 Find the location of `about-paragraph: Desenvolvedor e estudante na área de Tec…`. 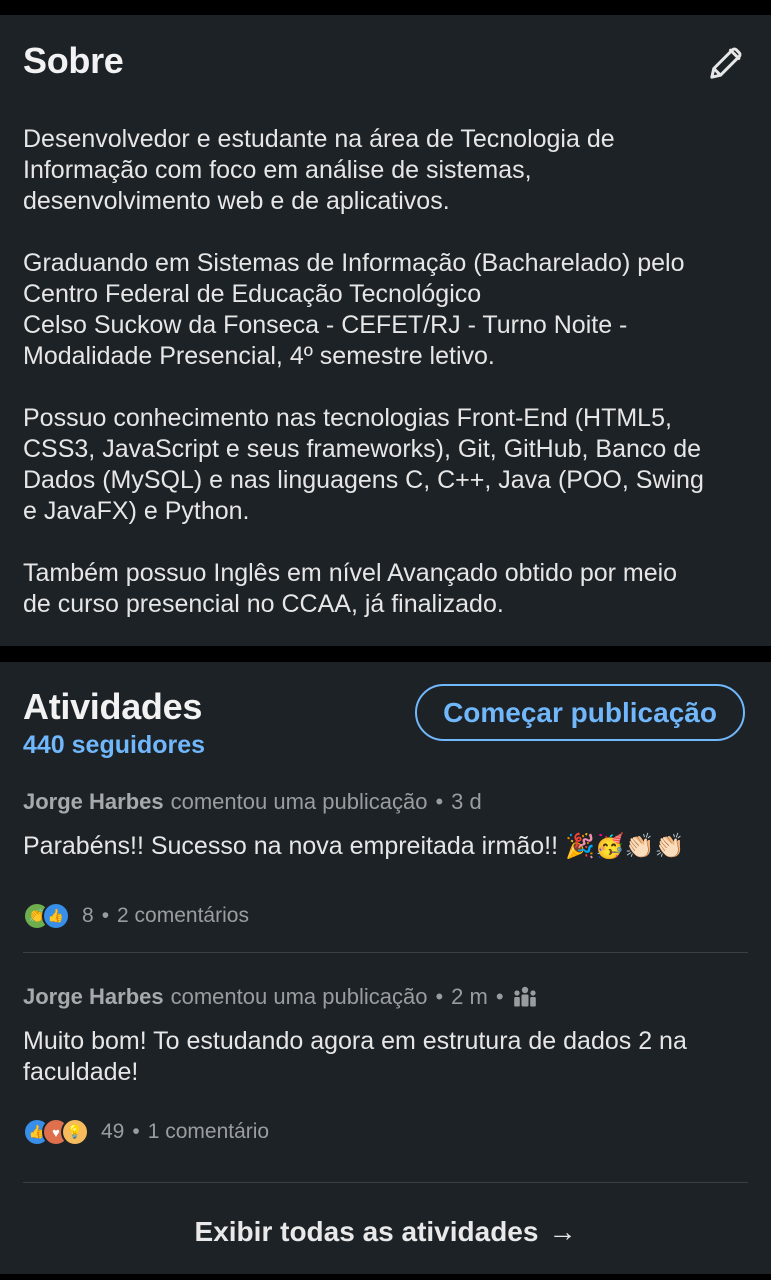

about-paragraph: Desenvolvedor e estudante na área de Tec… is located at coordinates (319, 170).